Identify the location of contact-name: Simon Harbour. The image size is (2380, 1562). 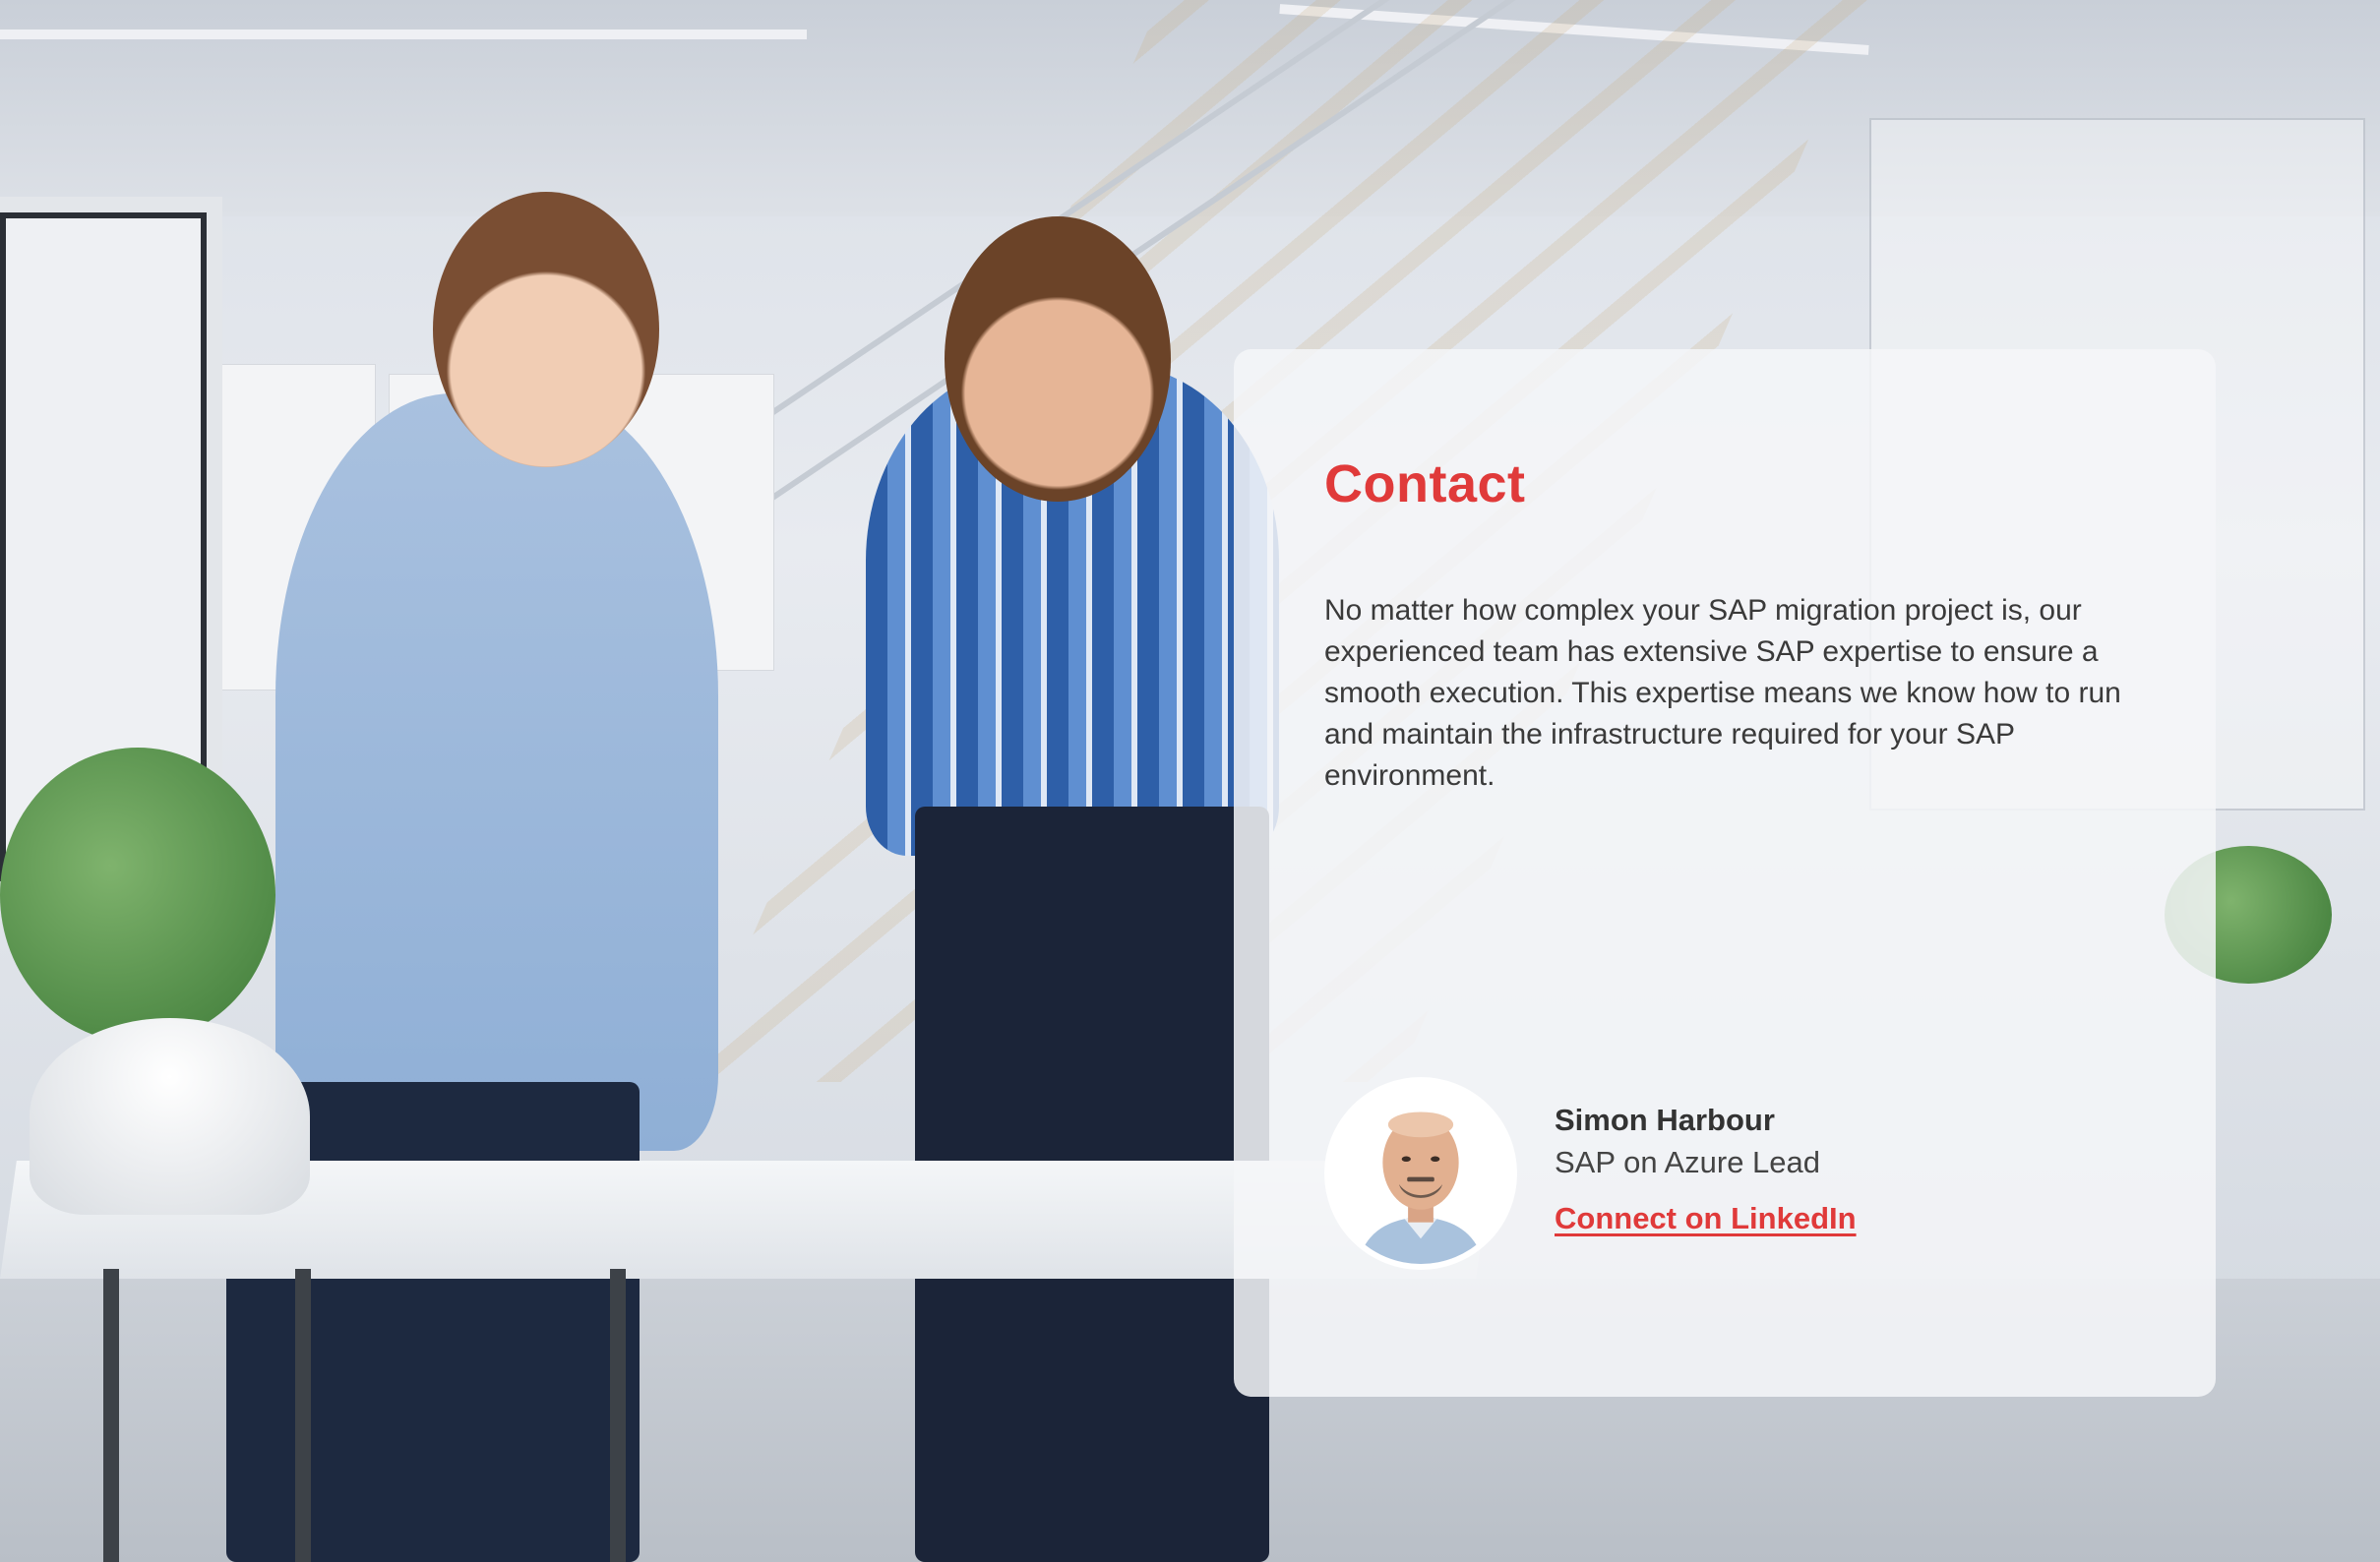
(1665, 1120).